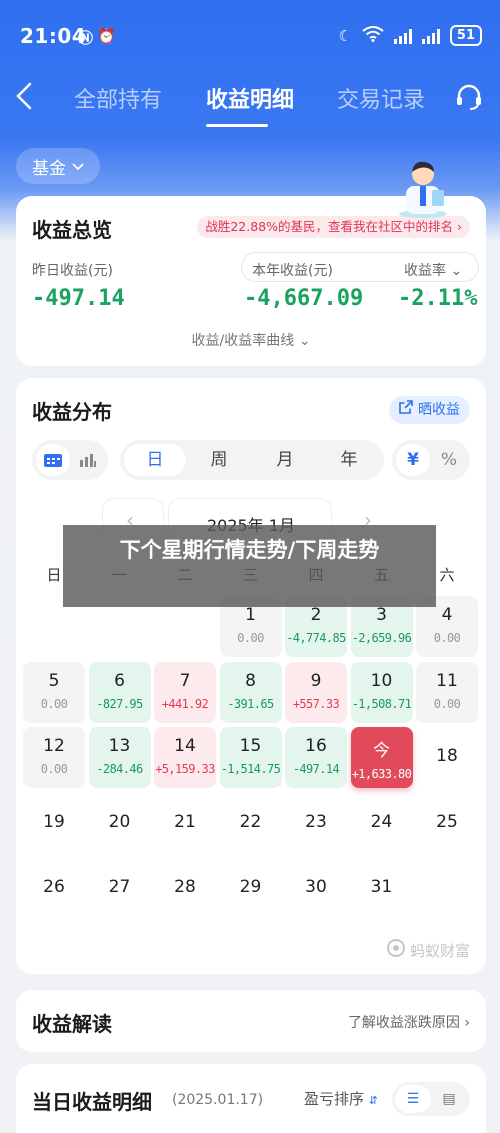 The width and height of the screenshot is (500, 1133). What do you see at coordinates (53, 460) in the screenshot?
I see `calendar-view-icon` at bounding box center [53, 460].